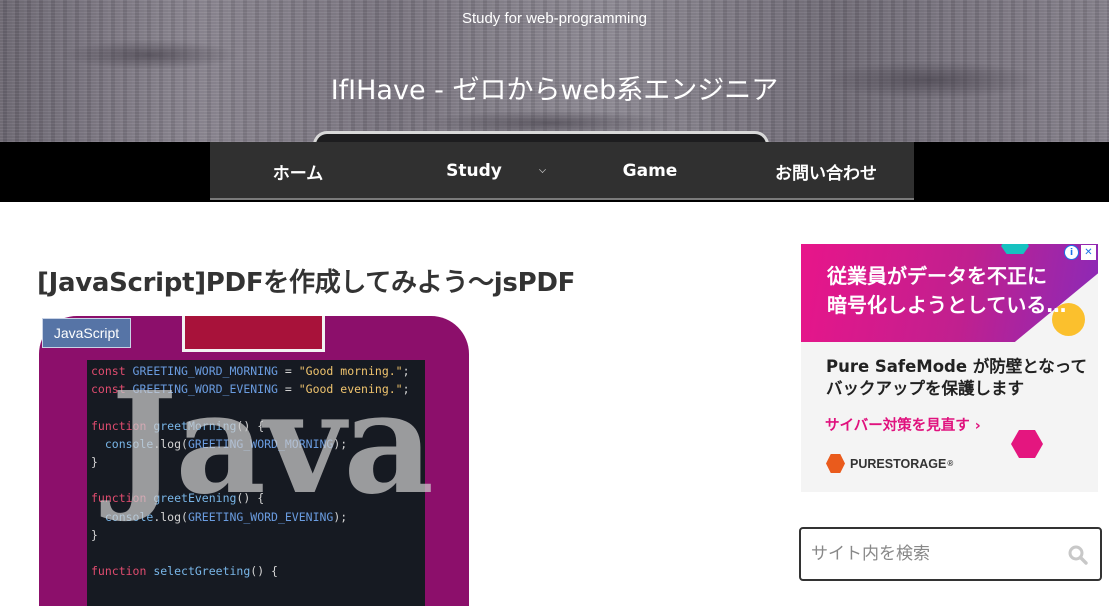  What do you see at coordinates (542, 169) in the screenshot?
I see `chevron-down-icon` at bounding box center [542, 169].